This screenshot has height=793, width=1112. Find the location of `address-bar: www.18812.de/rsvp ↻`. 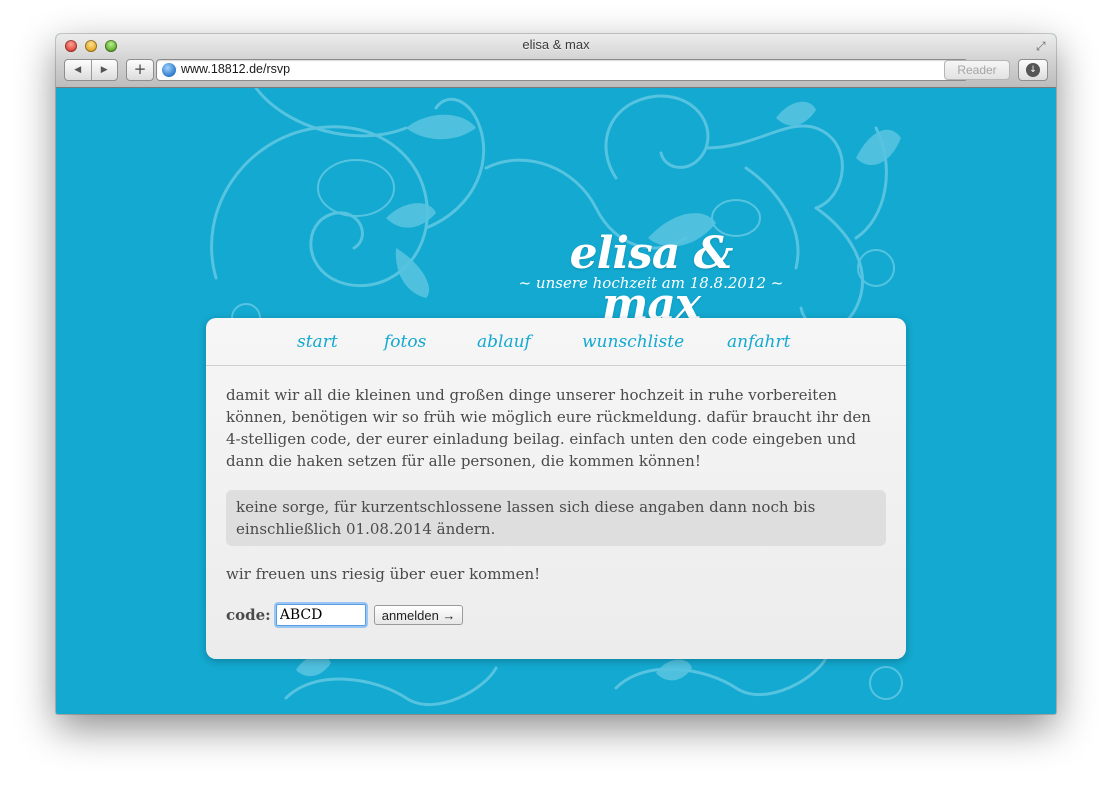

address-bar: www.18812.de/rsvp ↻ is located at coordinates (562, 70).